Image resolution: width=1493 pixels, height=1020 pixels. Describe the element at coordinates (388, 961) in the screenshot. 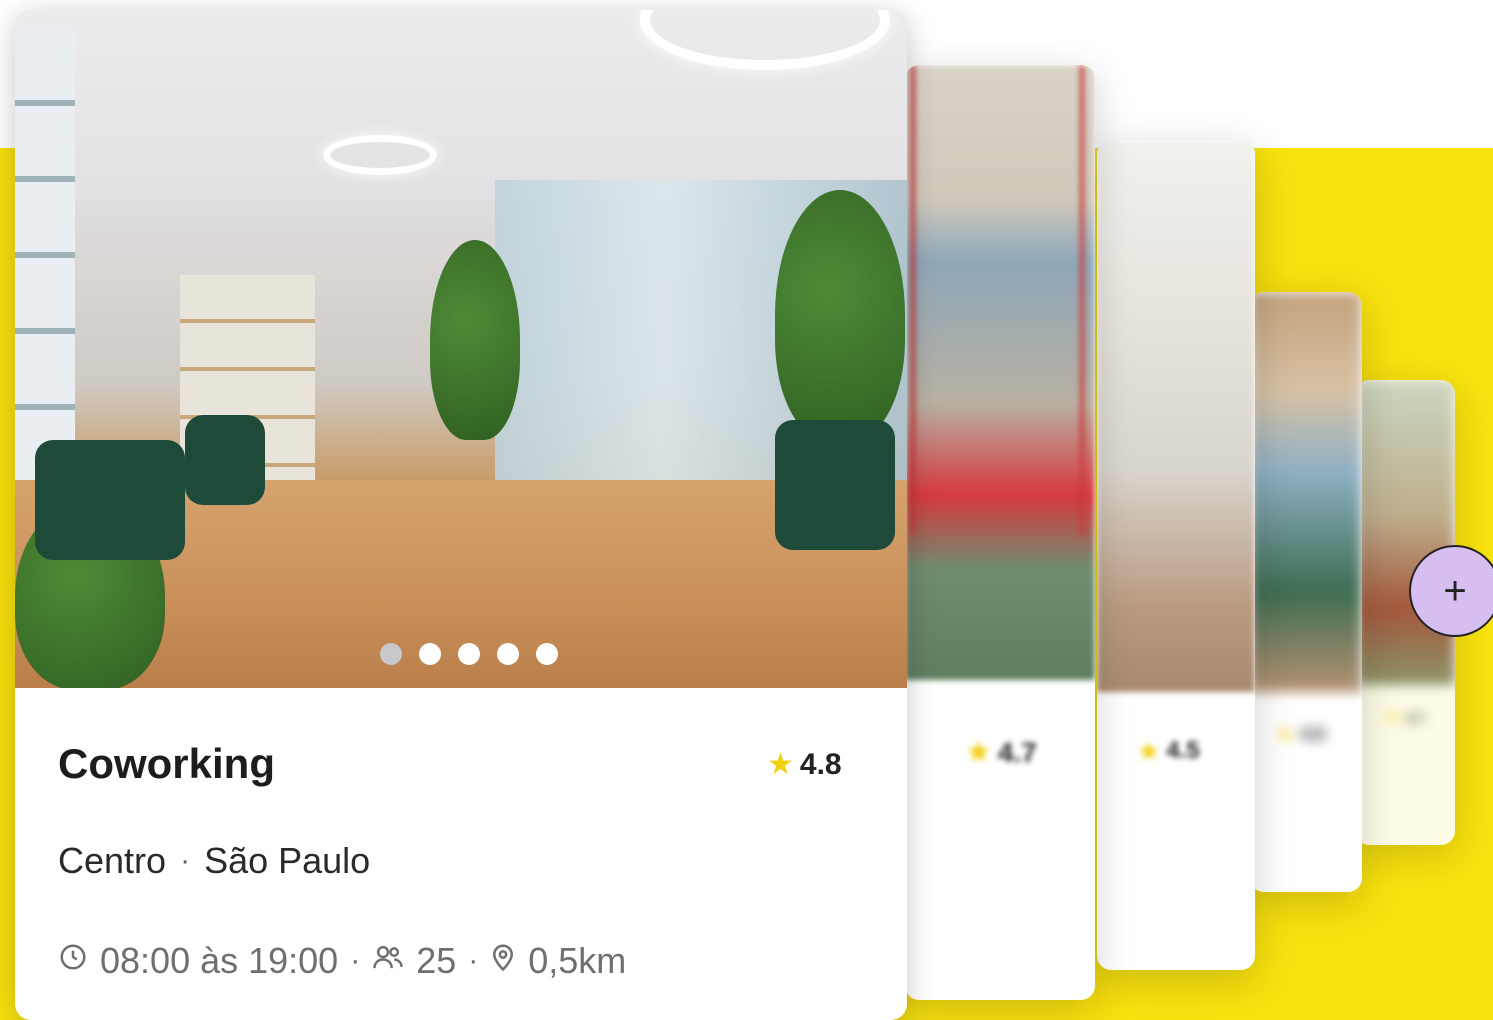

I see `people-icon` at that location.